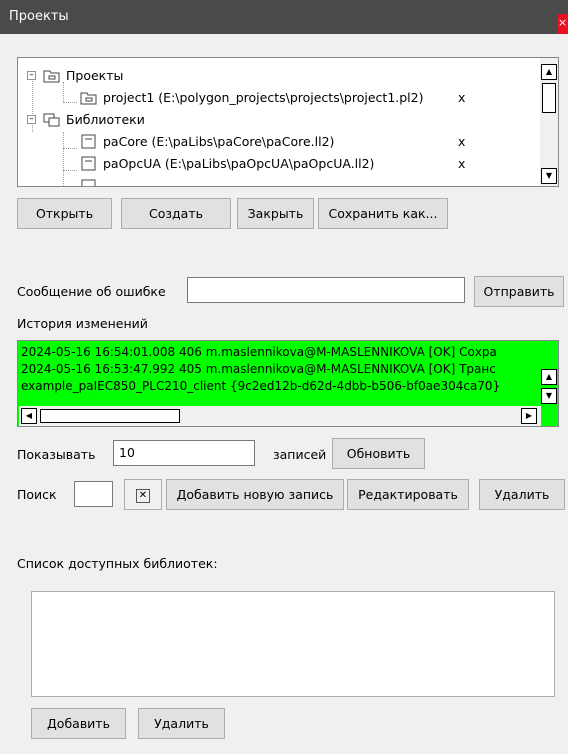 This screenshot has height=754, width=568. What do you see at coordinates (522, 494) in the screenshot?
I see `delete-record-button: Удалить` at bounding box center [522, 494].